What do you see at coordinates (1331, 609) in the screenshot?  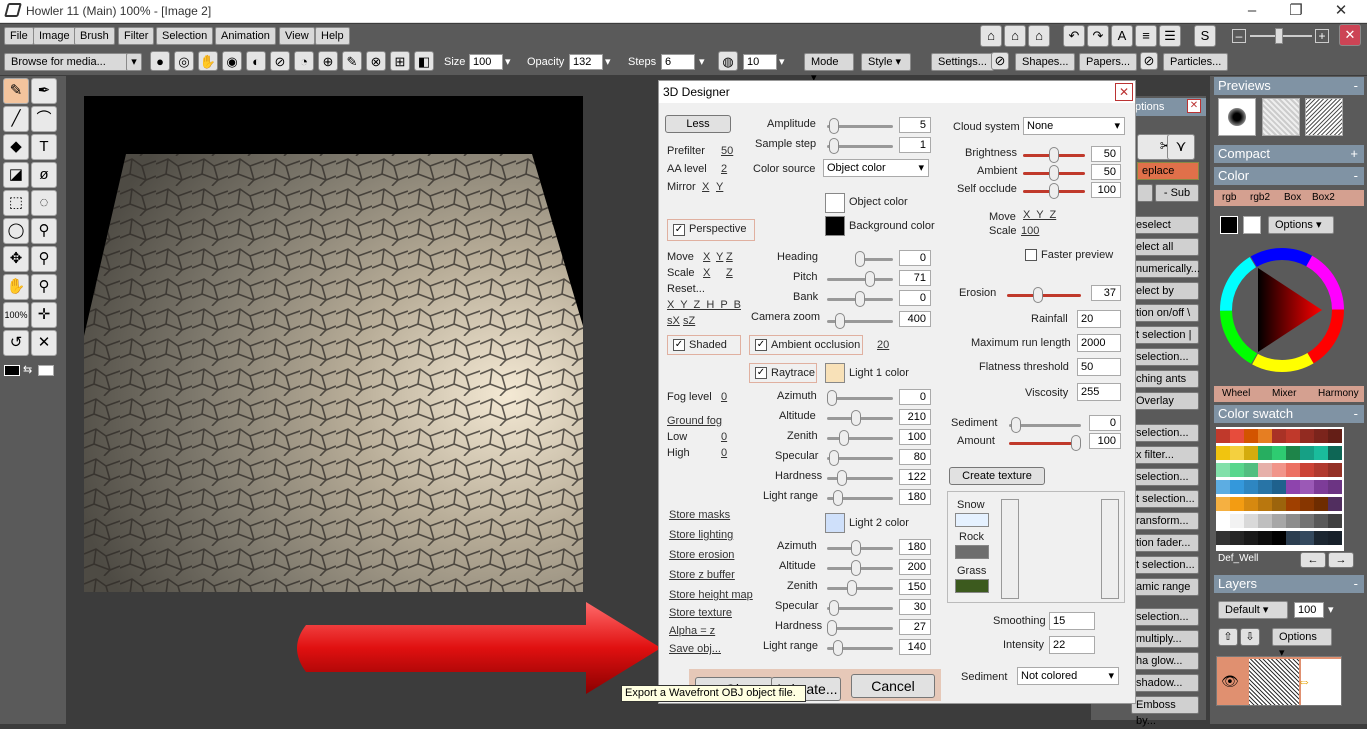 I see `chevron-down-icon: ▾` at bounding box center [1331, 609].